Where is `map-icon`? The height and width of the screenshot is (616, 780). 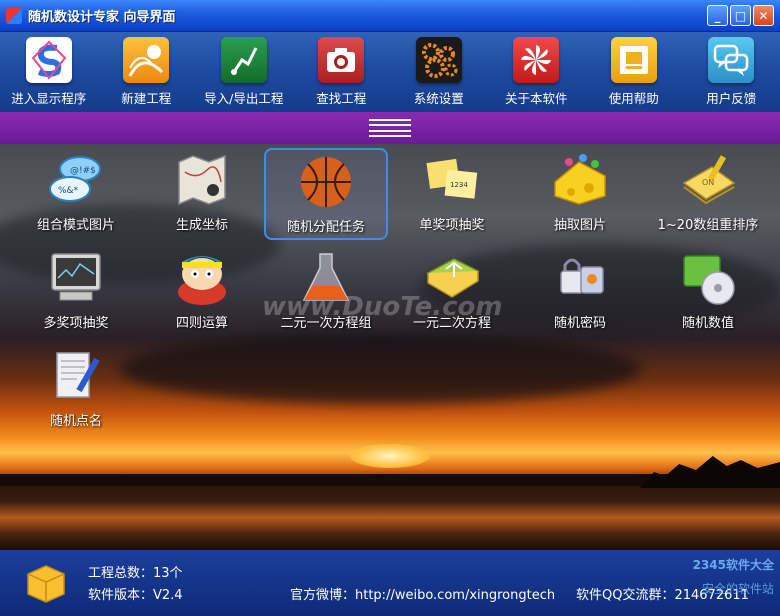
map-icon is located at coordinates (202, 180).